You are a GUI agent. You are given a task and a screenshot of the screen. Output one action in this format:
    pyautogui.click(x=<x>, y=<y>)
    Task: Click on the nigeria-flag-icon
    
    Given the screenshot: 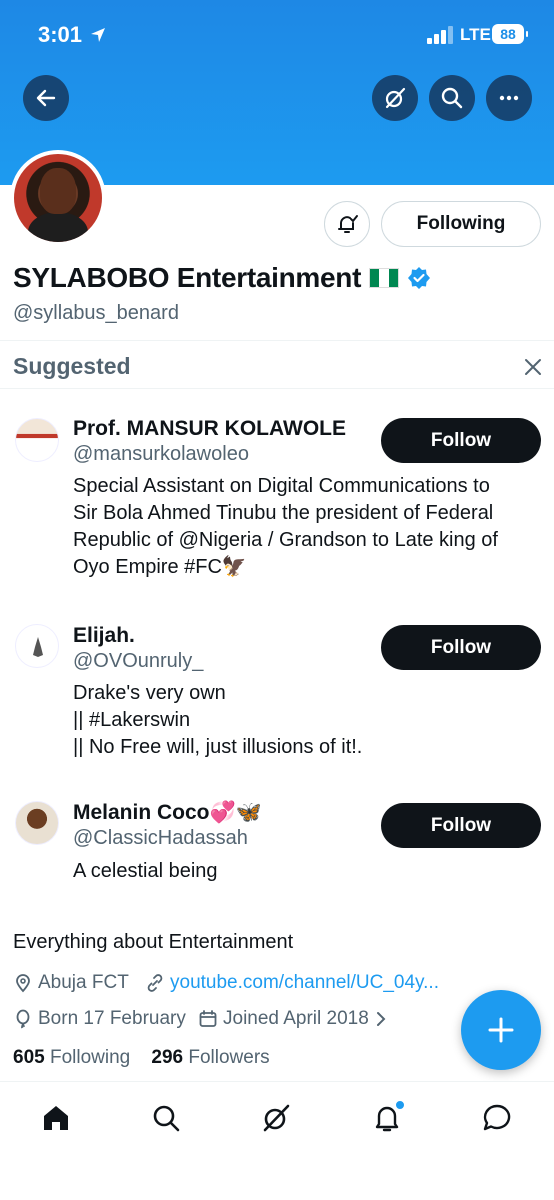 What is the action you would take?
    pyautogui.click(x=384, y=278)
    